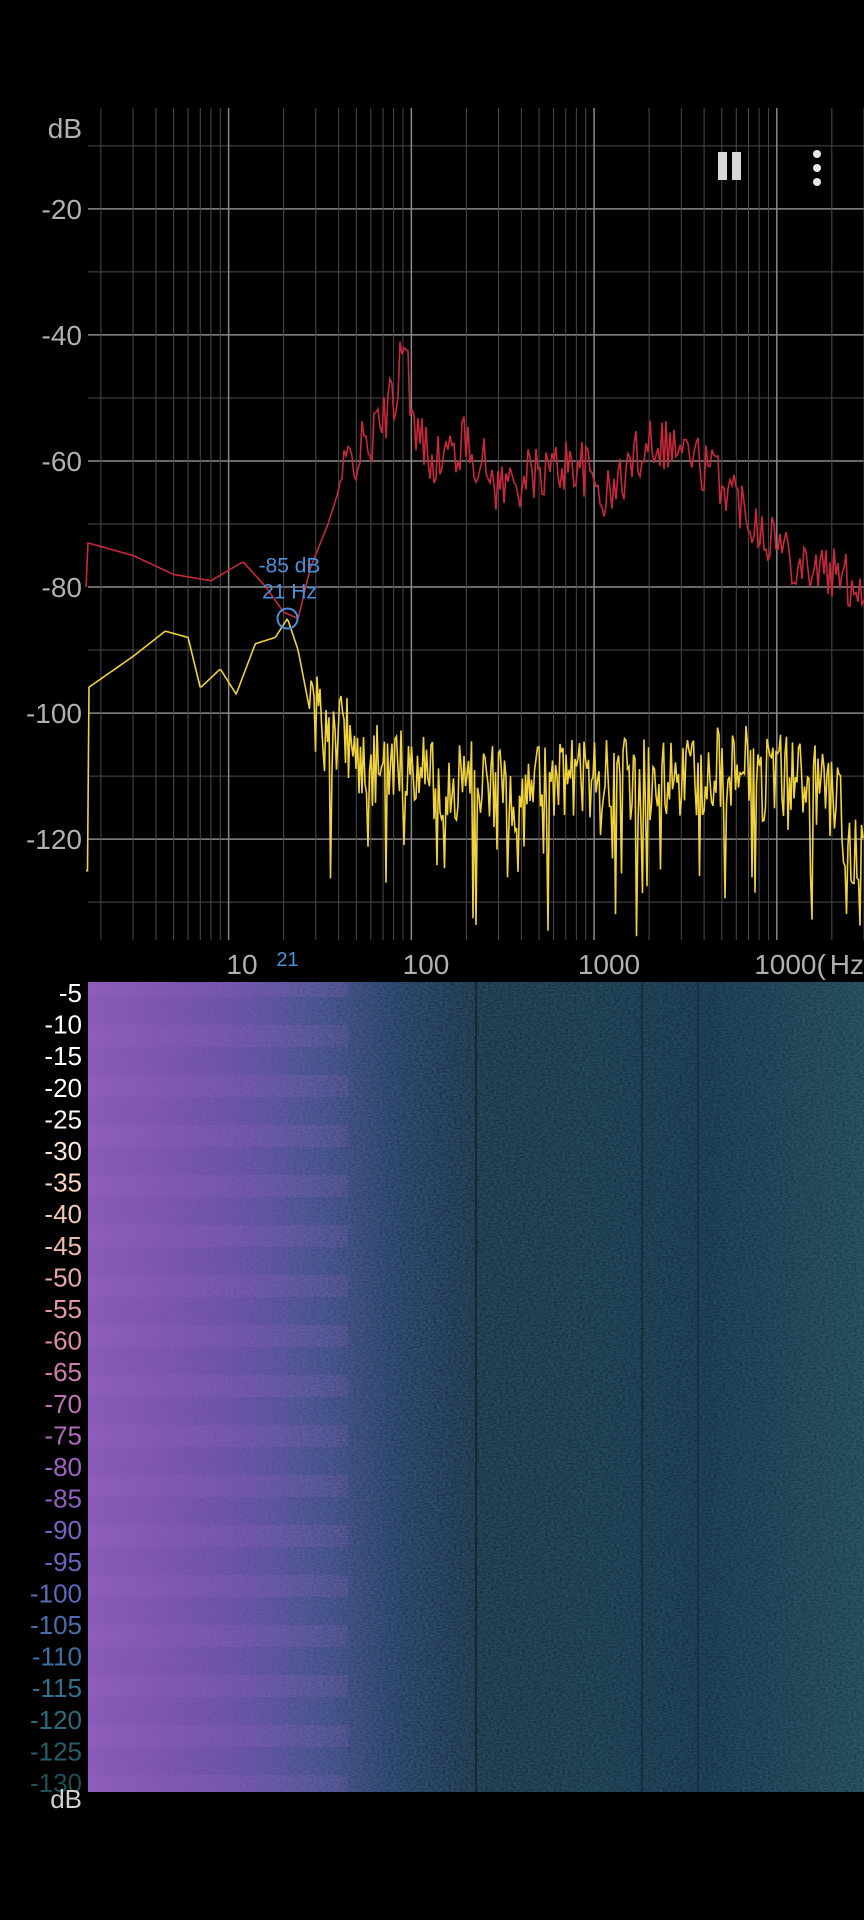  I want to click on spectrogram-y-tick: -85, so click(63, 1499).